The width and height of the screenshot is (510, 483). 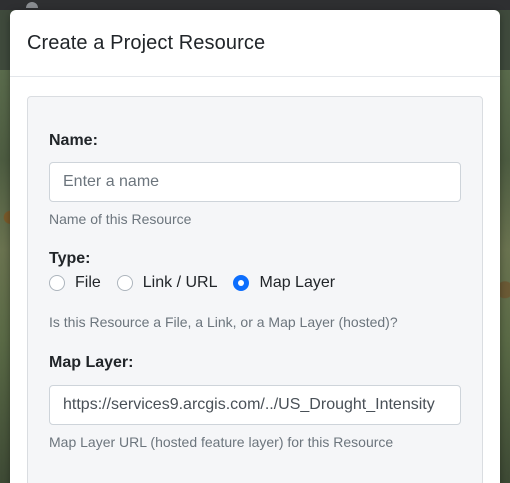 What do you see at coordinates (73, 140) in the screenshot?
I see `name-label: Name:` at bounding box center [73, 140].